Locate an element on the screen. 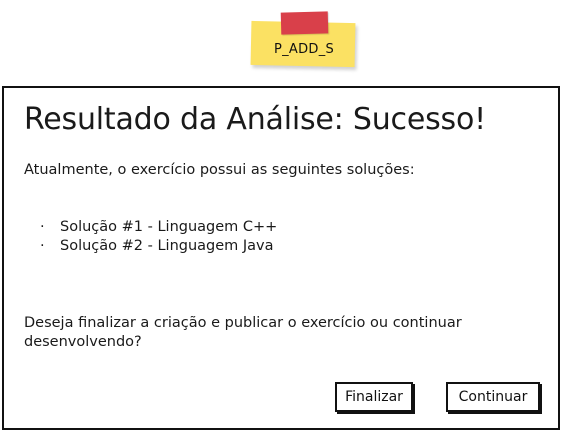 This screenshot has width=566, height=436. solution-label: Solução #1 - Linguagem C++ is located at coordinates (169, 227).